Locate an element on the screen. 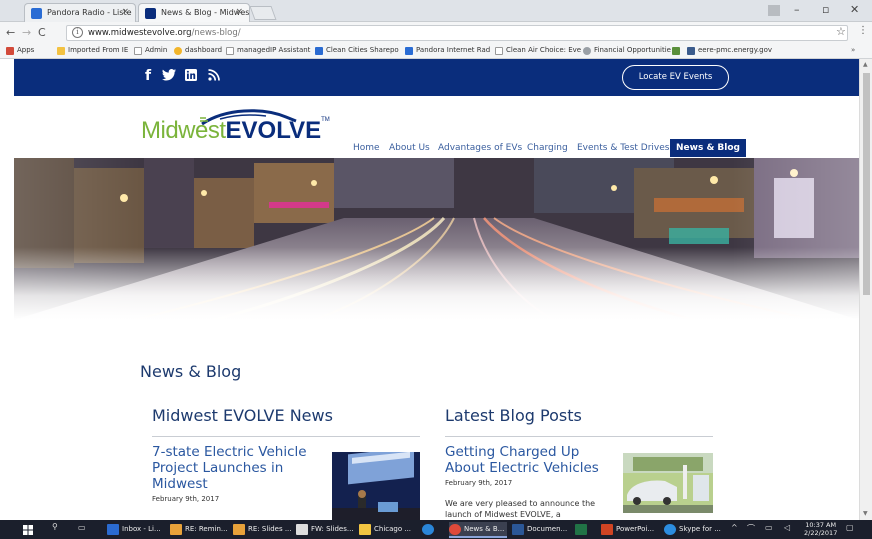 This screenshot has width=872, height=539. bookmark-eere: eere-pmc.energy.gov is located at coordinates (729, 50).